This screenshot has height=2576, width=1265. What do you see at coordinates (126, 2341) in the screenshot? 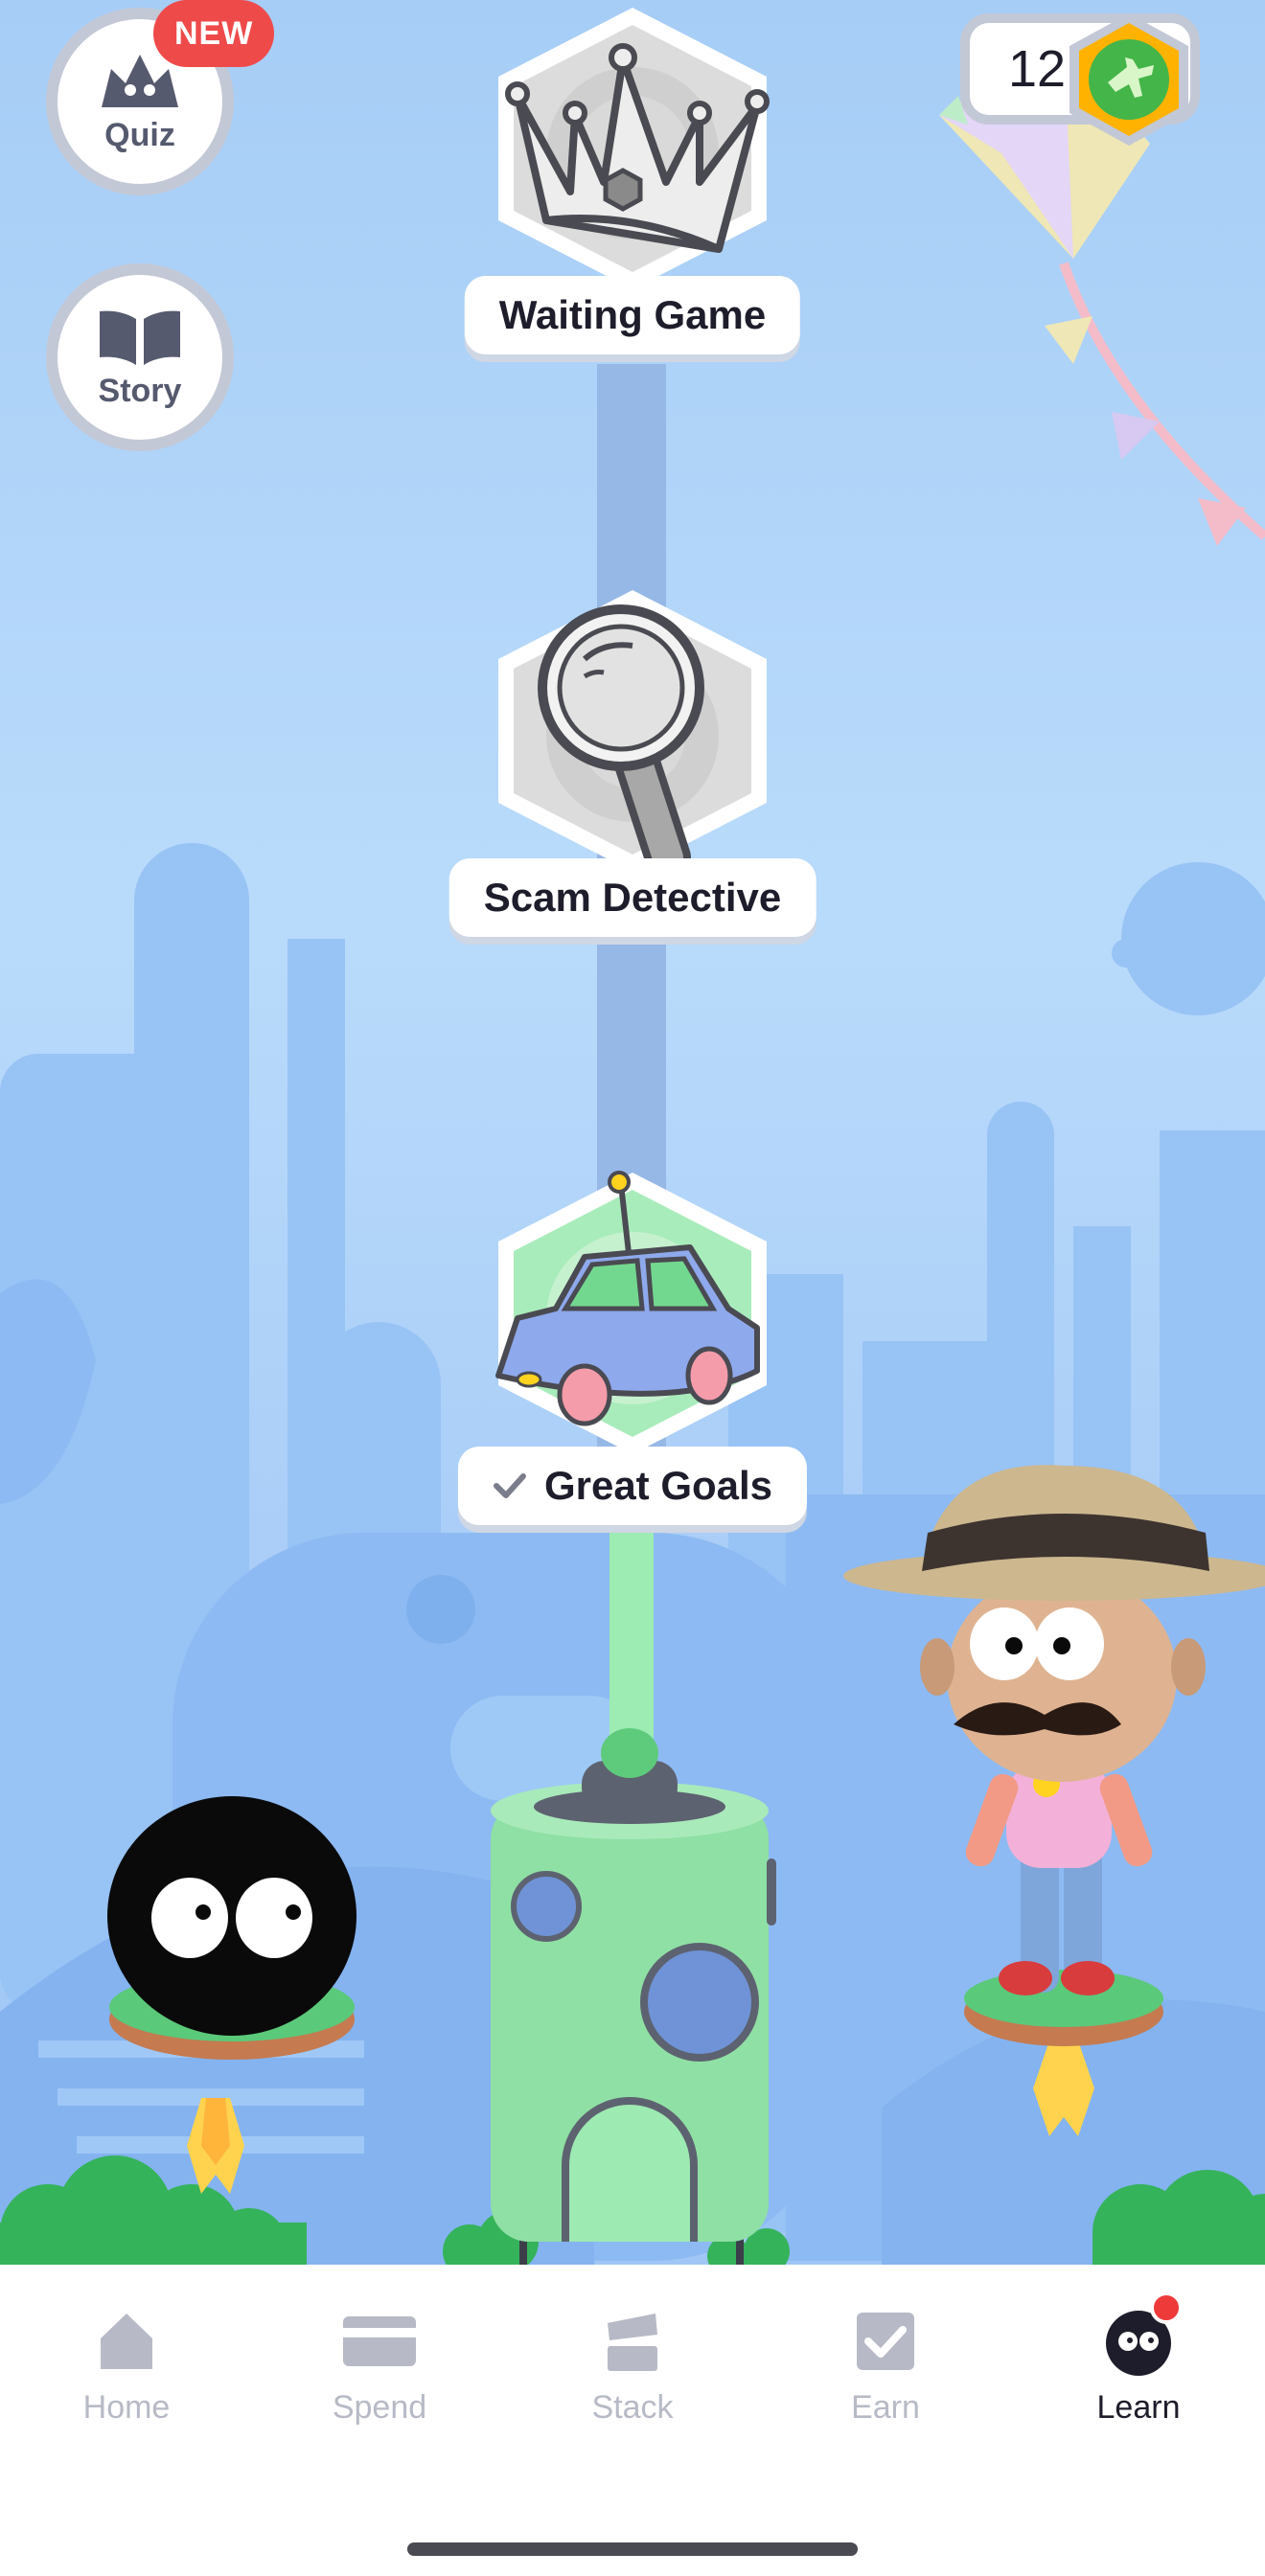
I see `home-icon` at bounding box center [126, 2341].